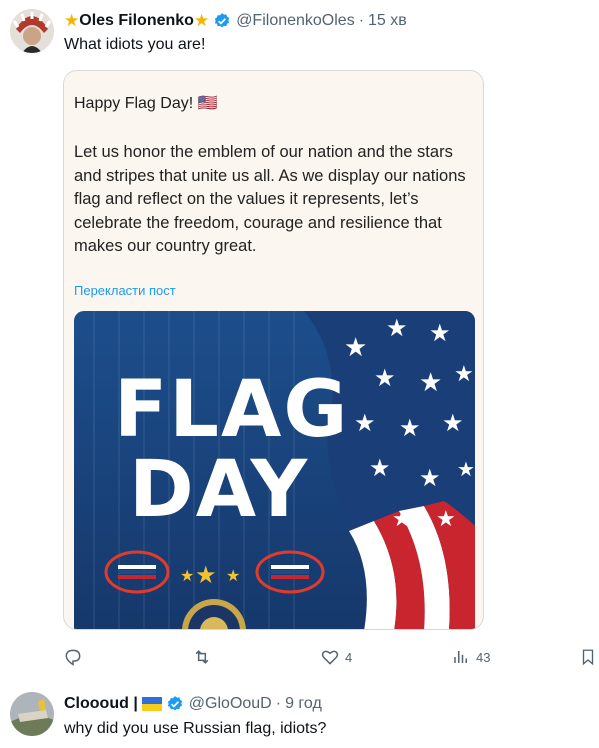  I want to click on like-count: 4, so click(349, 657).